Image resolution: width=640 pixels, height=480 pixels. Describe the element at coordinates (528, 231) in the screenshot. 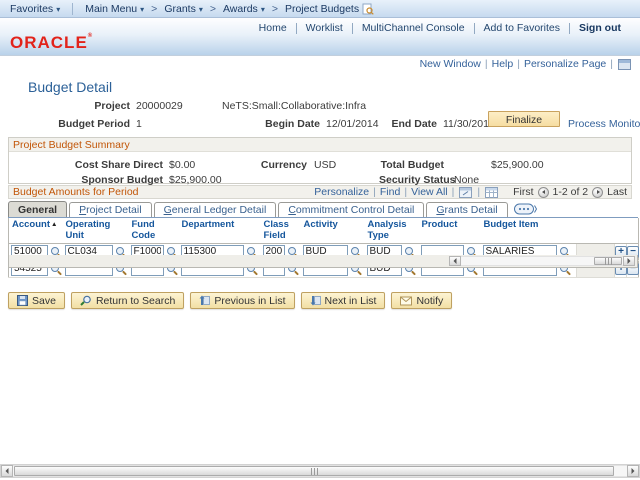

I see `column-header-budget-item: Budget Item` at that location.